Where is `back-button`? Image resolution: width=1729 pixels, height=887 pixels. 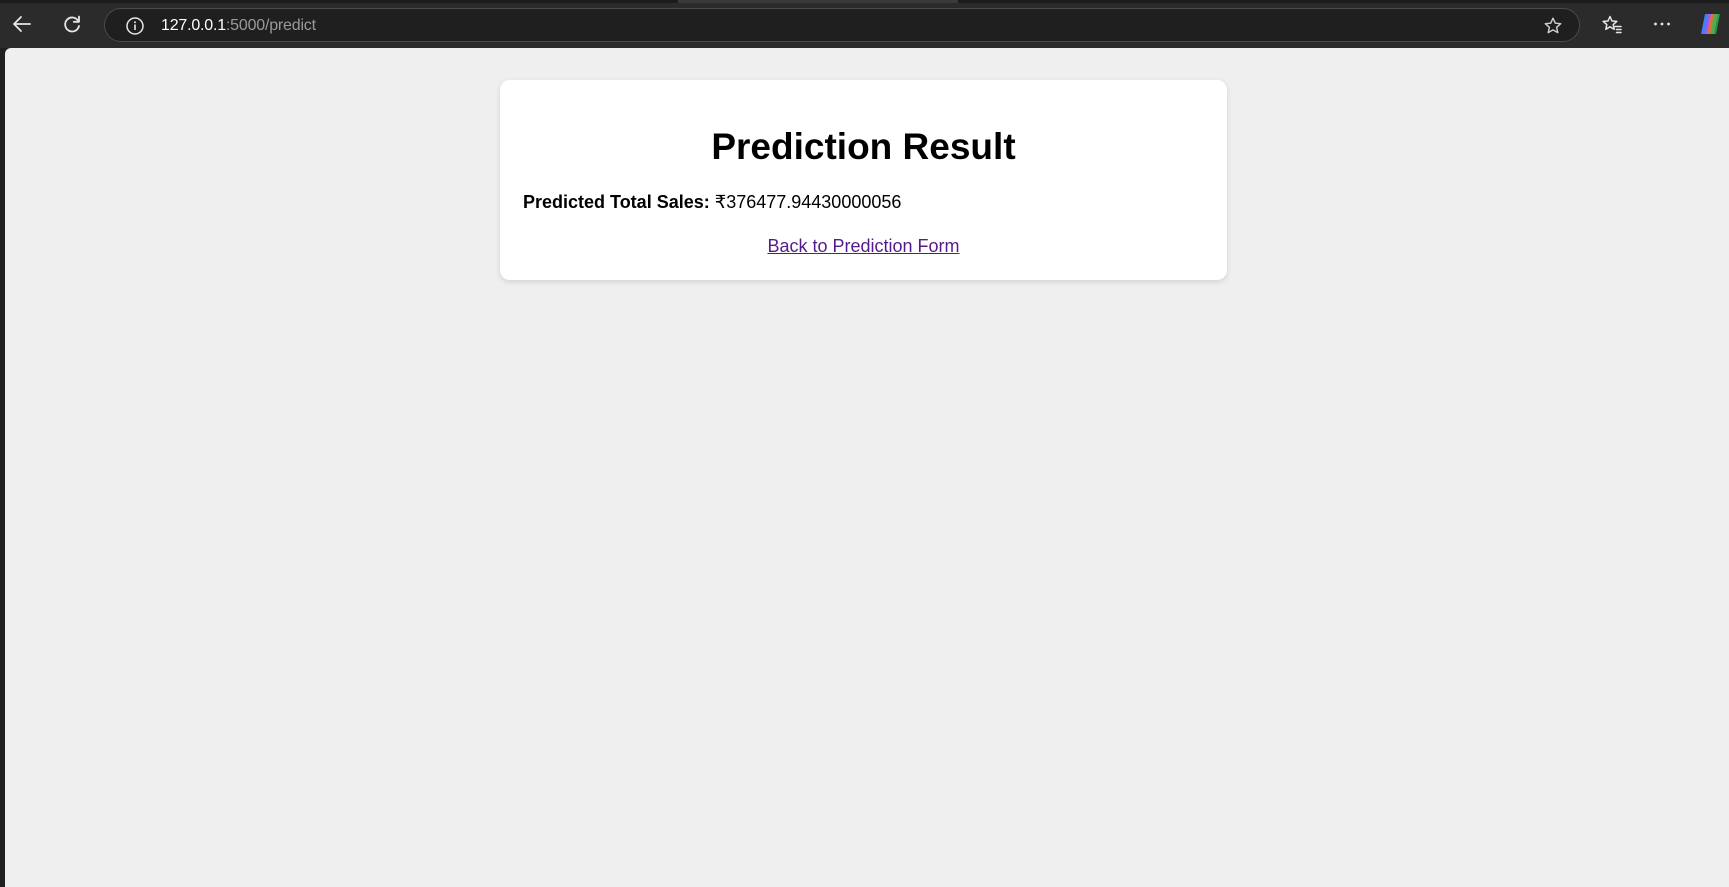 back-button is located at coordinates (22, 24).